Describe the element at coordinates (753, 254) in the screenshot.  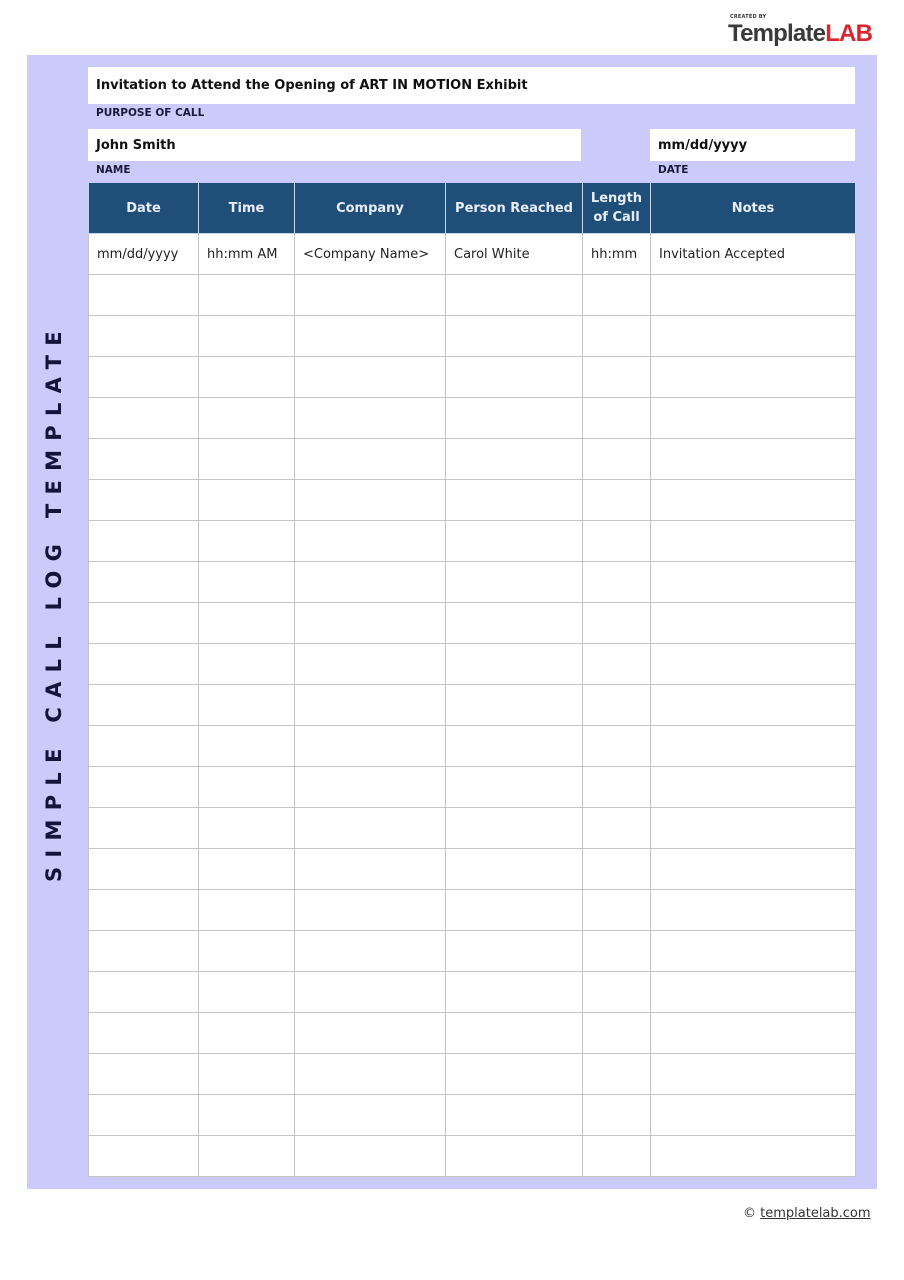
I see `cell-notes: Invitation Accepted` at that location.